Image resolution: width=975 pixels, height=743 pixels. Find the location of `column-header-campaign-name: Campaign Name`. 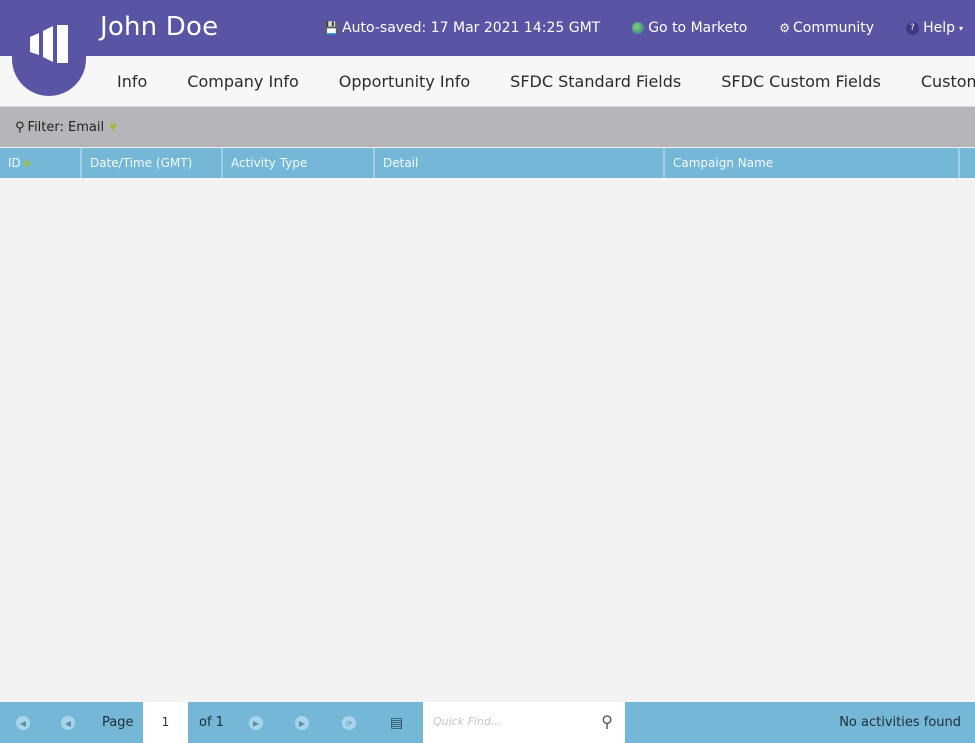

column-header-campaign-name: Campaign Name is located at coordinates (812, 163).